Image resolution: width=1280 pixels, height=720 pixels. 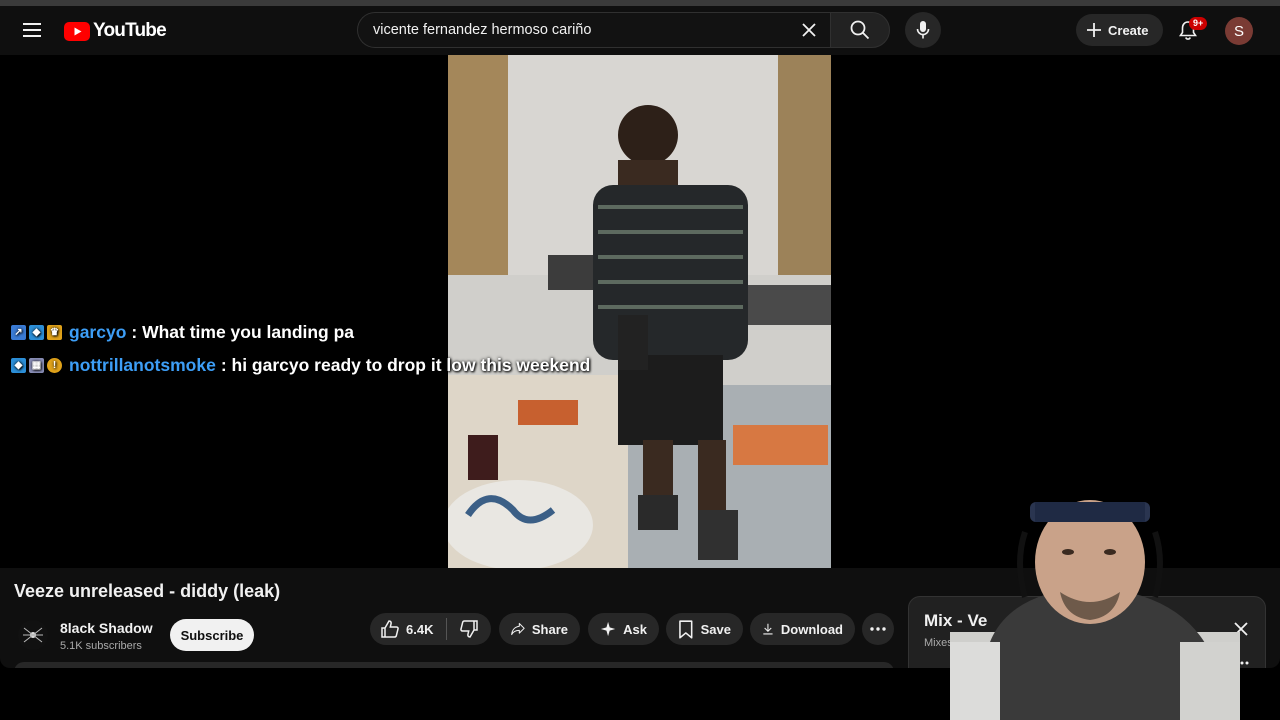 I want to click on guide-menu-button, so click(x=32, y=30).